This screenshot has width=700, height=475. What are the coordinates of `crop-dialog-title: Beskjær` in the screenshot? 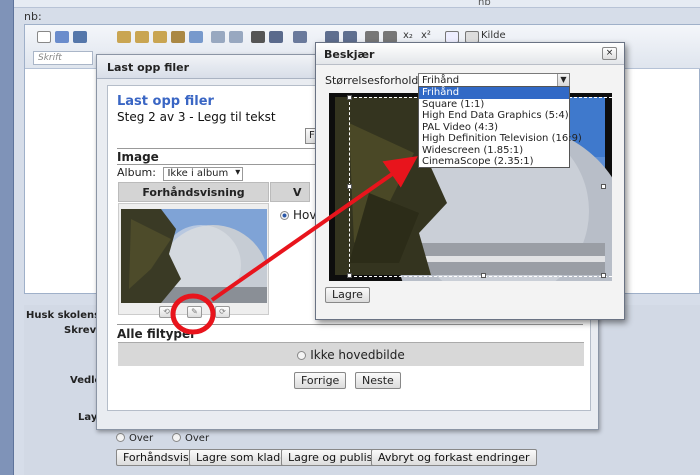 It's located at (470, 54).